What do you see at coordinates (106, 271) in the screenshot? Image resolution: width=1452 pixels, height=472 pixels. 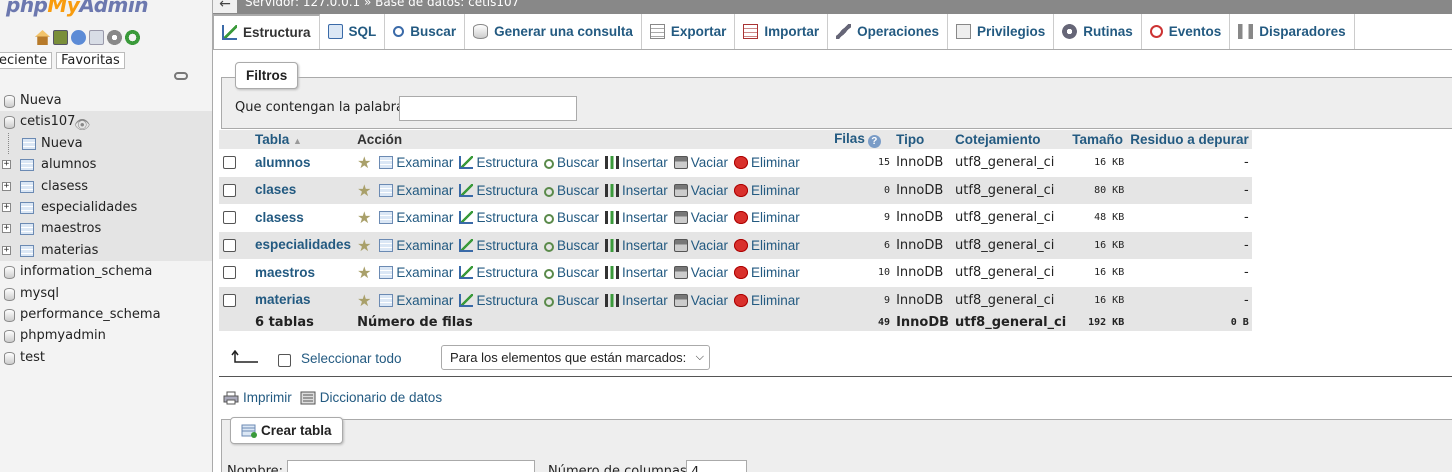 I see `tree-item-information-schema: information_schema` at bounding box center [106, 271].